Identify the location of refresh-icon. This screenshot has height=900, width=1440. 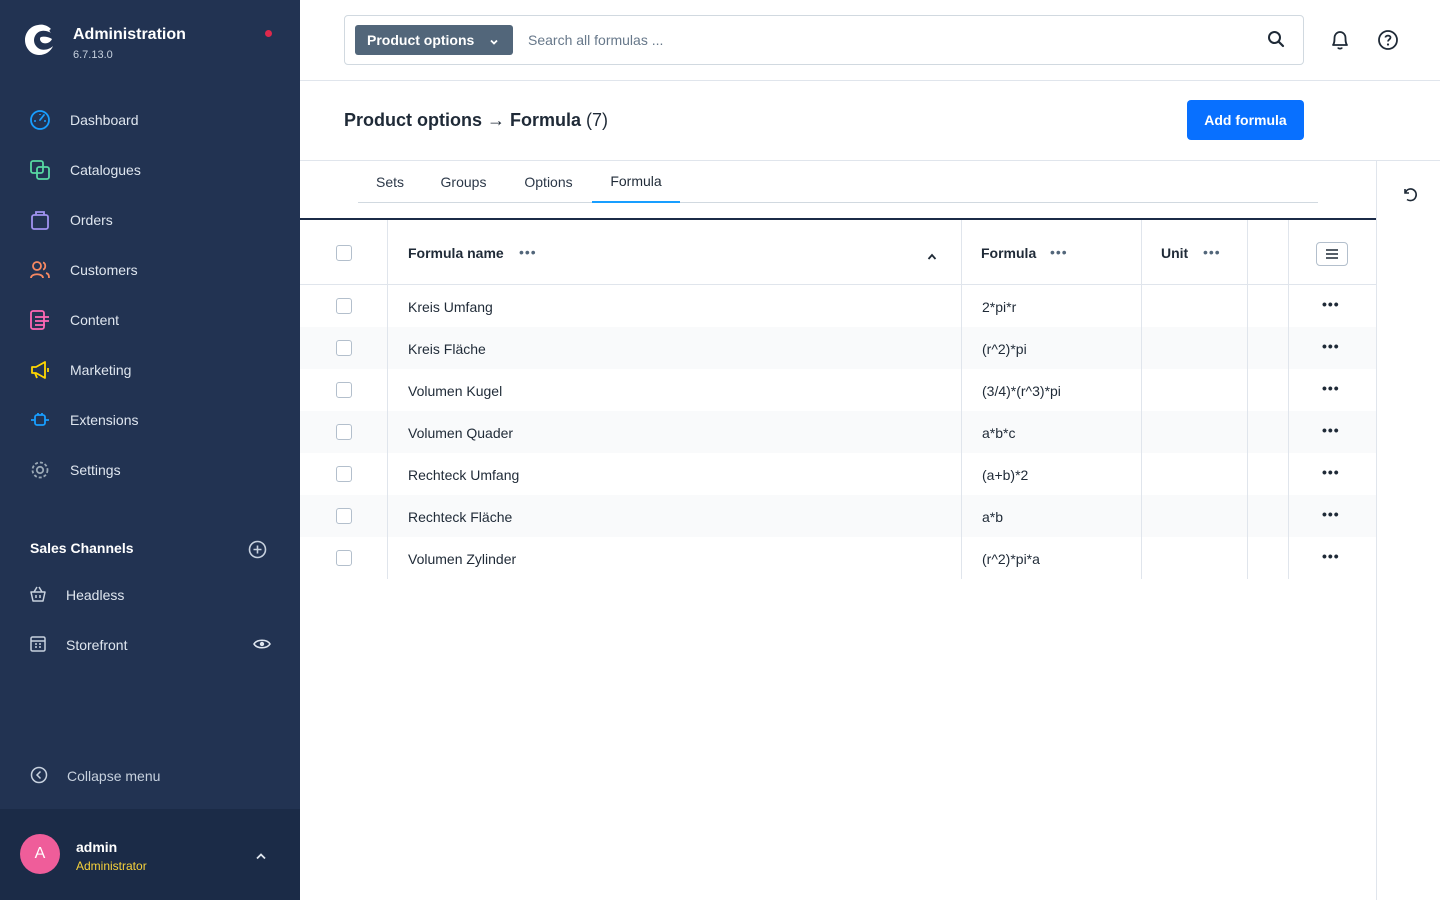
(1410, 195).